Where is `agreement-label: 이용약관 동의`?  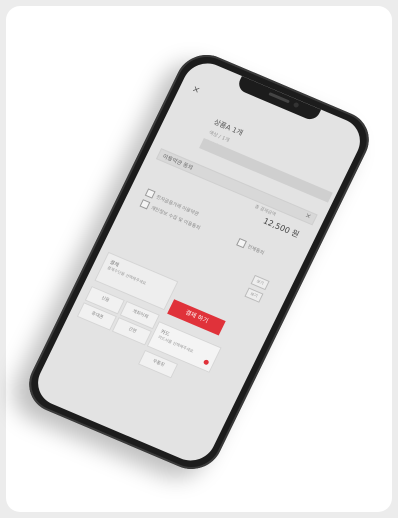
agreement-label: 이용약관 동의 is located at coordinates (177, 162).